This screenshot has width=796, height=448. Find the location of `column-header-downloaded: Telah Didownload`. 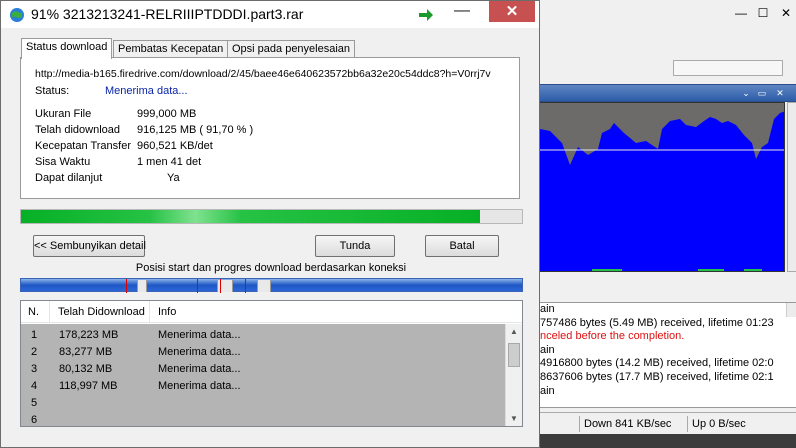

column-header-downloaded: Telah Didownload is located at coordinates (101, 312).